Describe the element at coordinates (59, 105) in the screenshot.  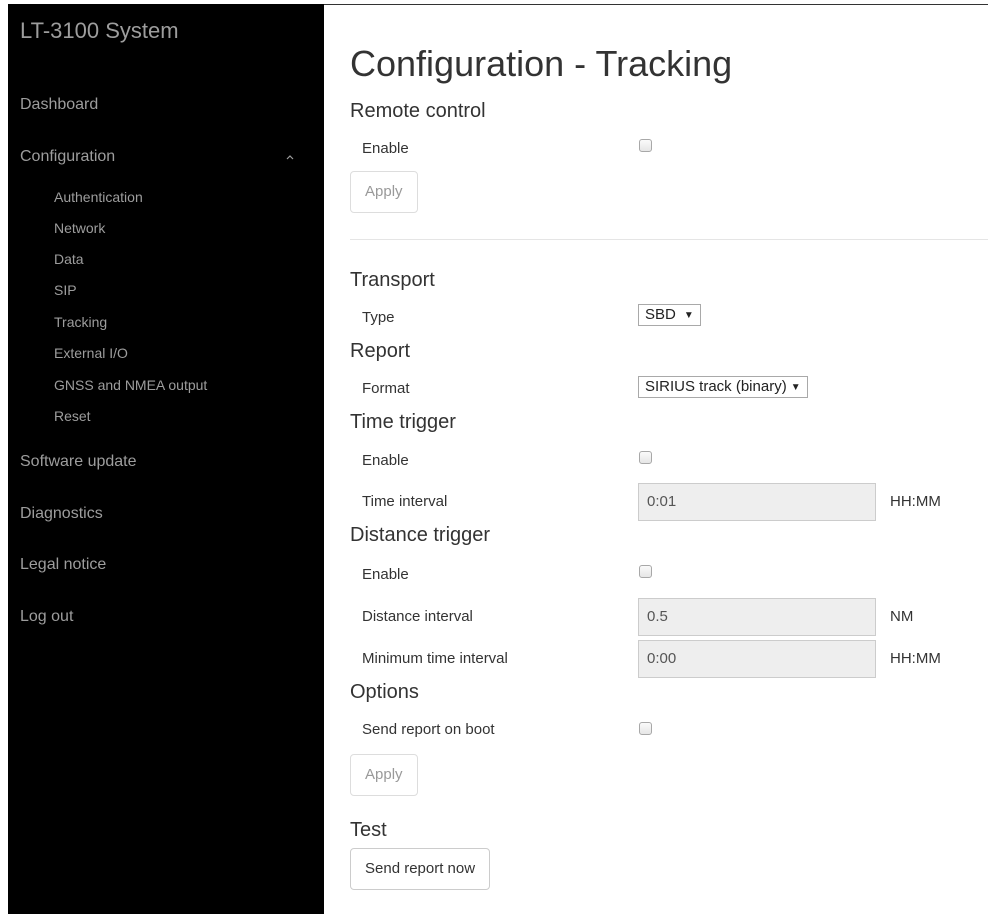
I see `sidebar-item-dashboard: Dashboard` at that location.